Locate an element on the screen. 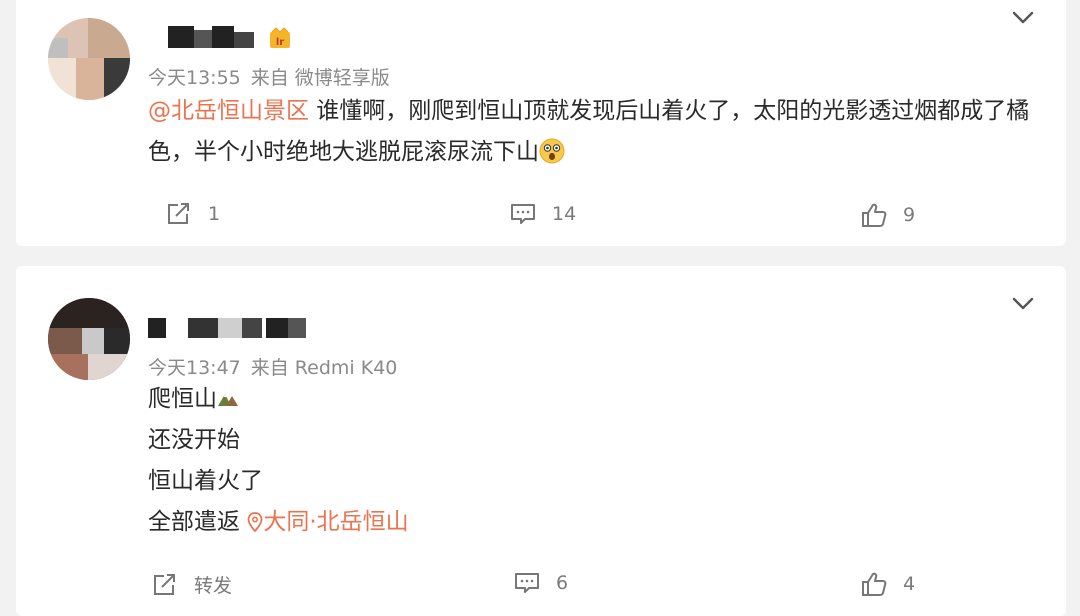 The width and height of the screenshot is (1080, 616). comment-text-line: 还没开始 is located at coordinates (194, 440).